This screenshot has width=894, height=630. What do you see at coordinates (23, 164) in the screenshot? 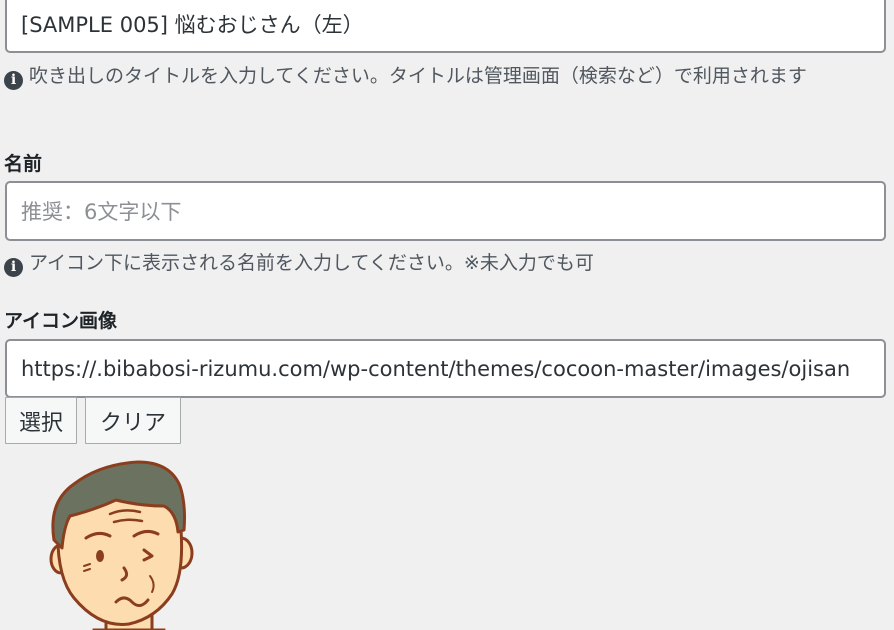
I see `name-label: 名前` at bounding box center [23, 164].